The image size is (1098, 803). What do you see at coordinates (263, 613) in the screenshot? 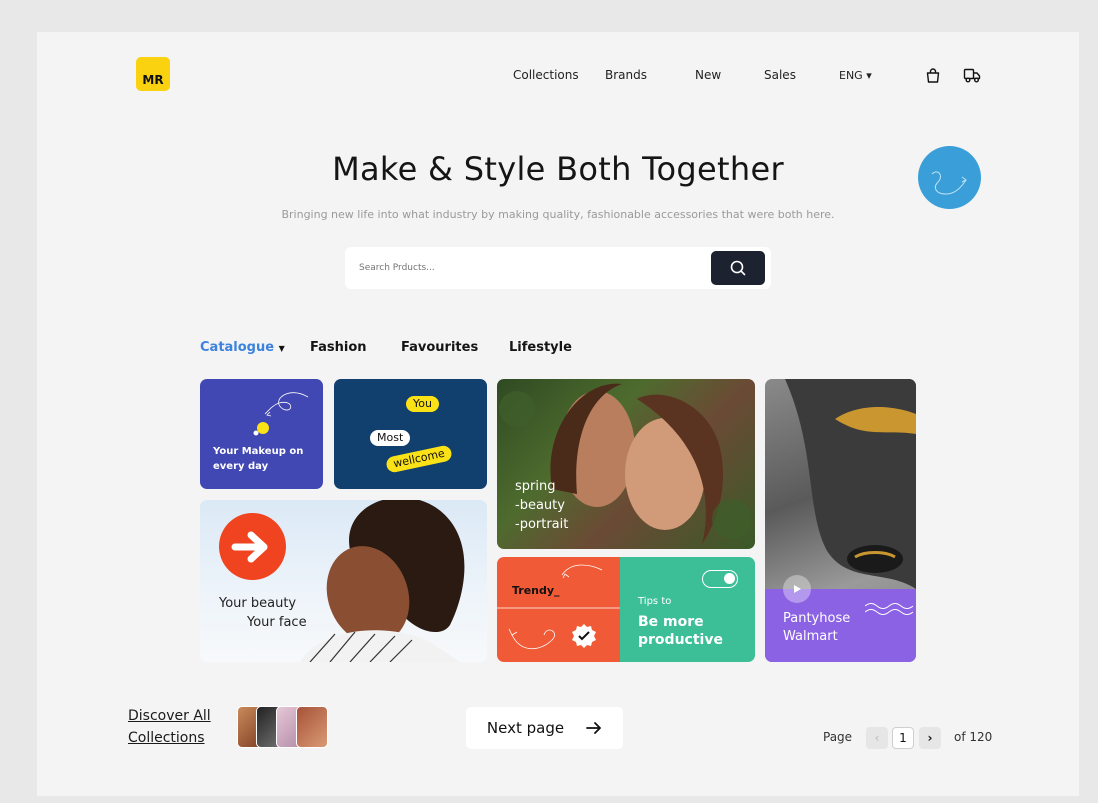
I see `card-beauty-text: Your beauty Your face` at bounding box center [263, 613].